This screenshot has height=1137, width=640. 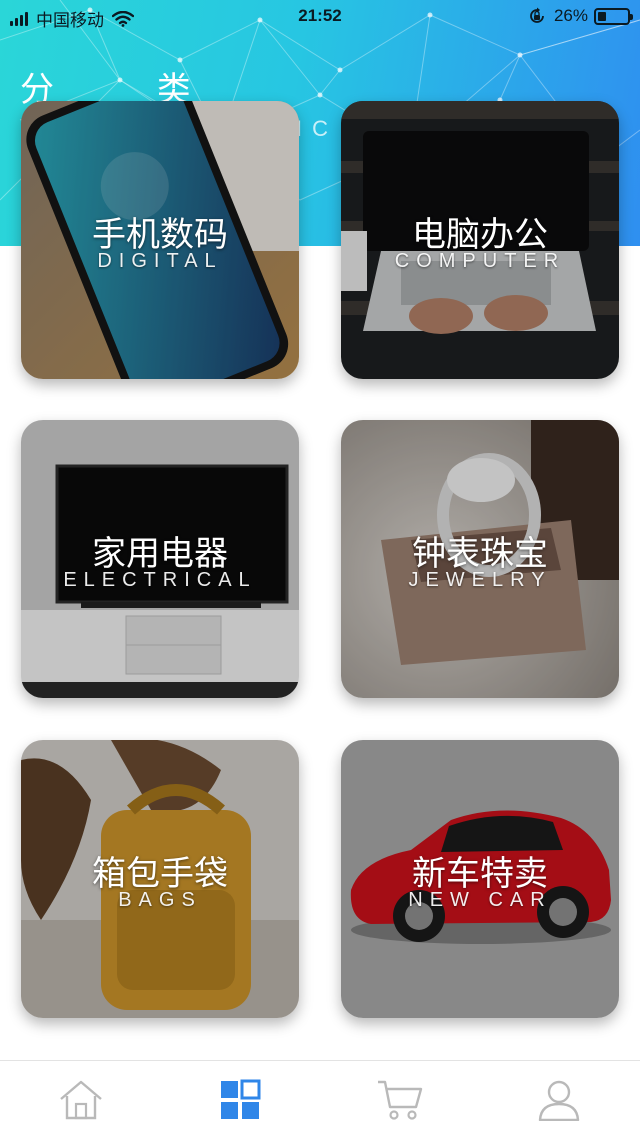 I want to click on category-subtitle: ELECTRICAL, so click(x=160, y=580).